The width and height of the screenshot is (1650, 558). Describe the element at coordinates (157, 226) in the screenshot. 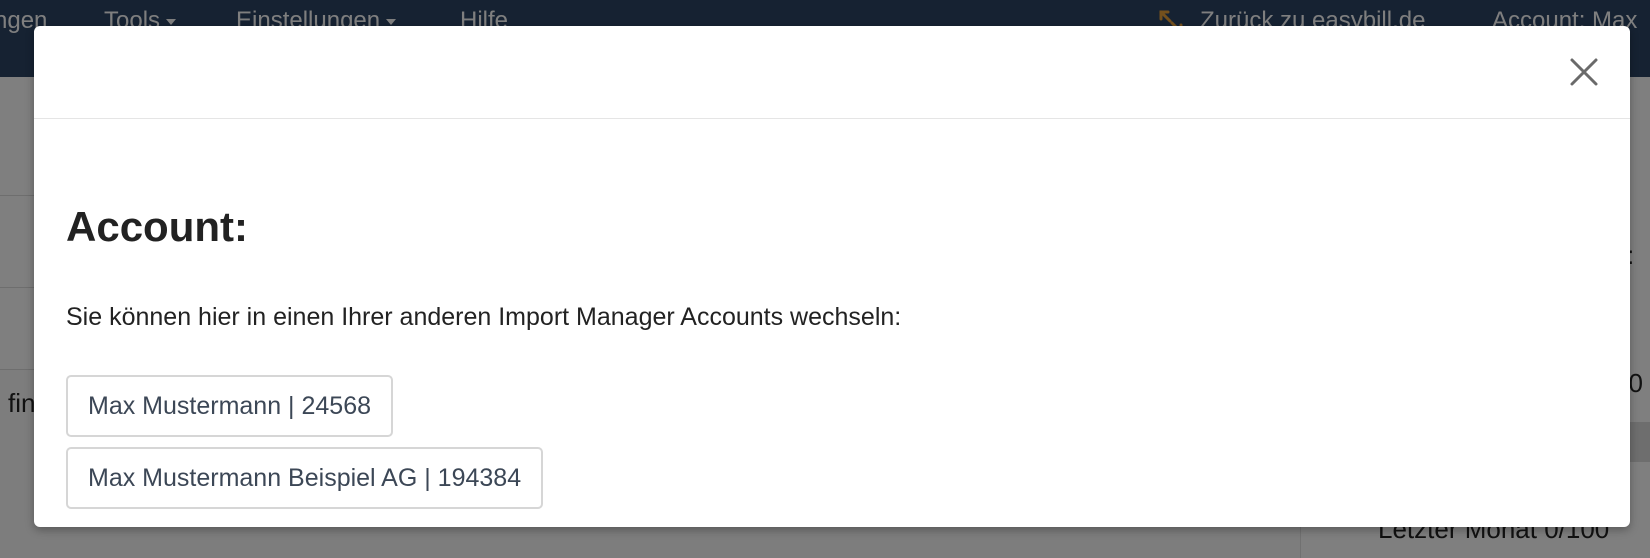

I see `modal-title: Account:` at that location.